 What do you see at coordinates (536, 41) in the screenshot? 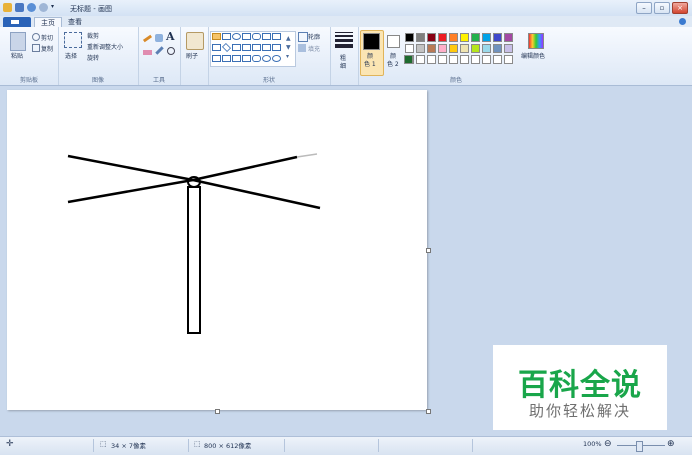
I see `edit-colors-icon` at bounding box center [536, 41].